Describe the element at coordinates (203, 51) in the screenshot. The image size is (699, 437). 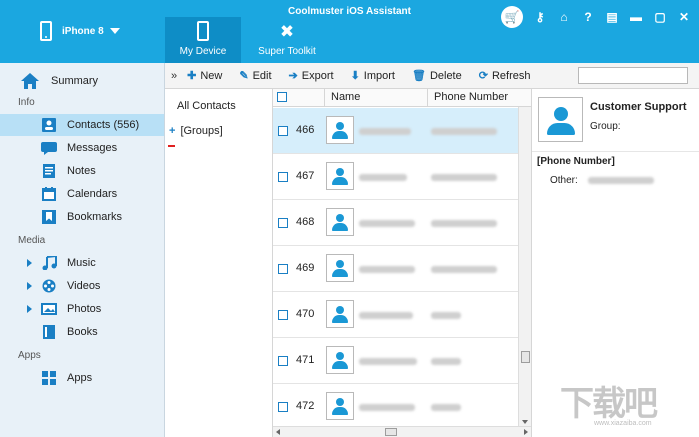
I see `tab-label: My Device` at that location.